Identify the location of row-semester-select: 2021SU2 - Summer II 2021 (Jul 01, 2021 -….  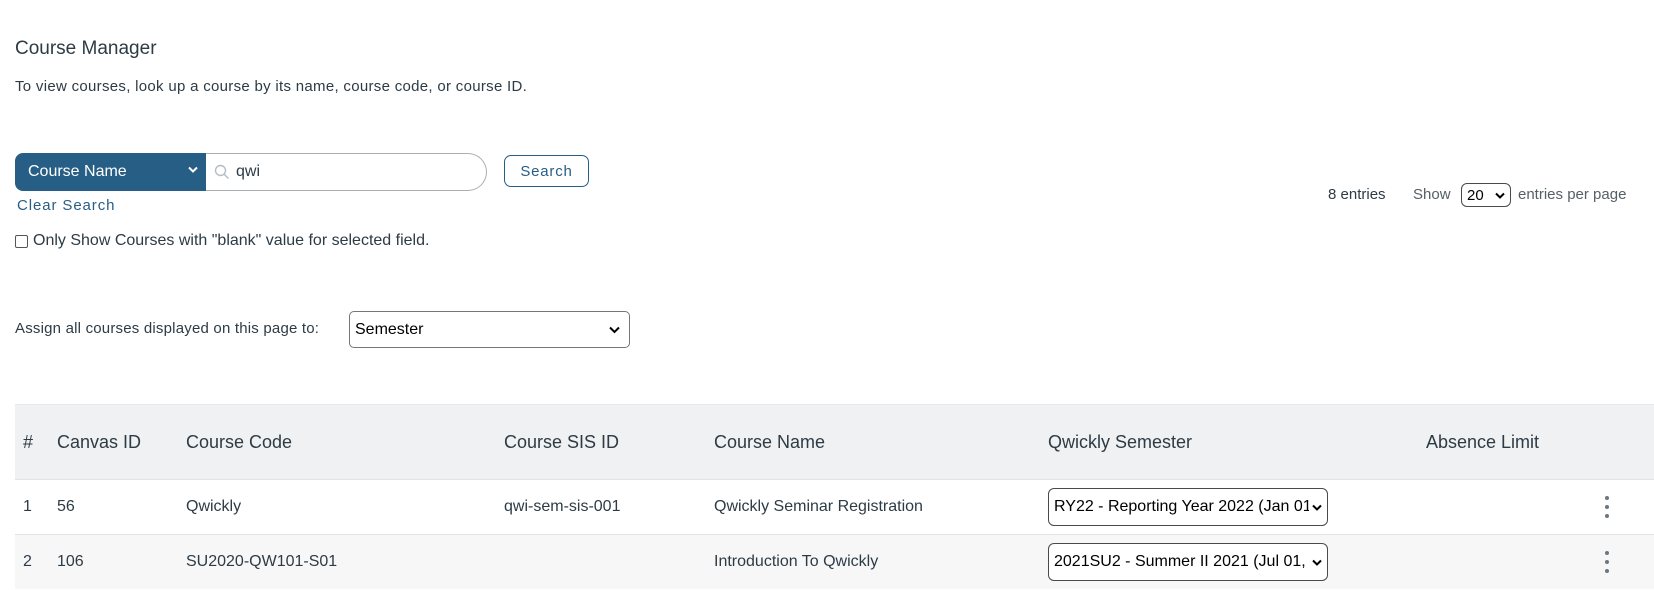
(1188, 562).